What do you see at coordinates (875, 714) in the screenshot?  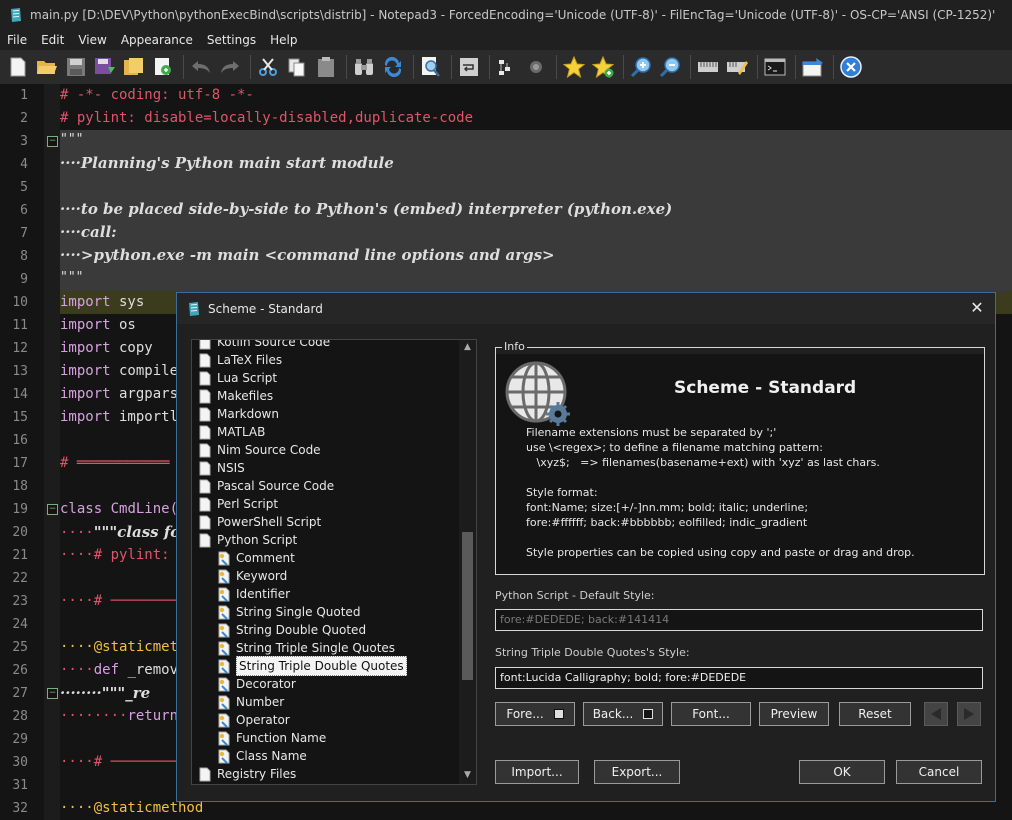 I see `reset-button: Reset` at bounding box center [875, 714].